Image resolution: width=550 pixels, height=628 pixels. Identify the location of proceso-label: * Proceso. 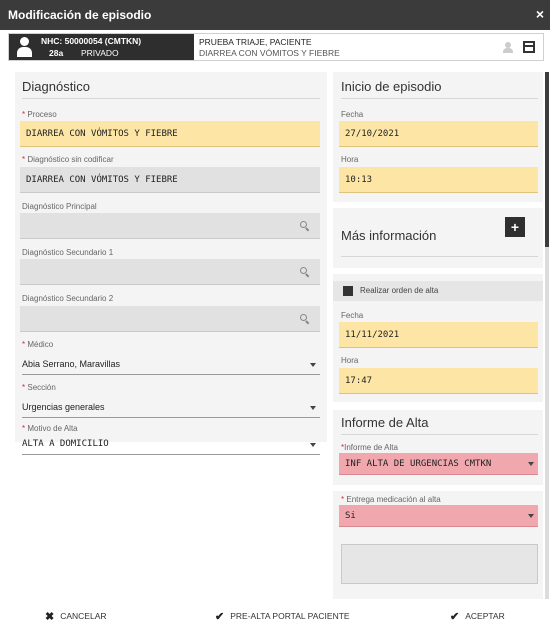
(39, 114).